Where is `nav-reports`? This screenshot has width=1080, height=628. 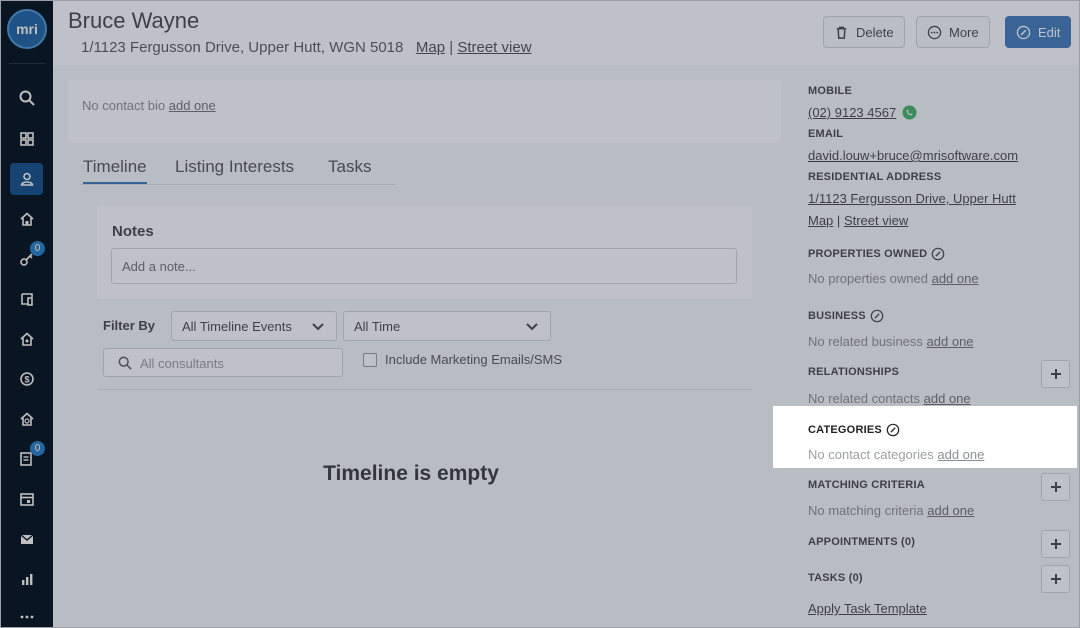
nav-reports is located at coordinates (26, 579).